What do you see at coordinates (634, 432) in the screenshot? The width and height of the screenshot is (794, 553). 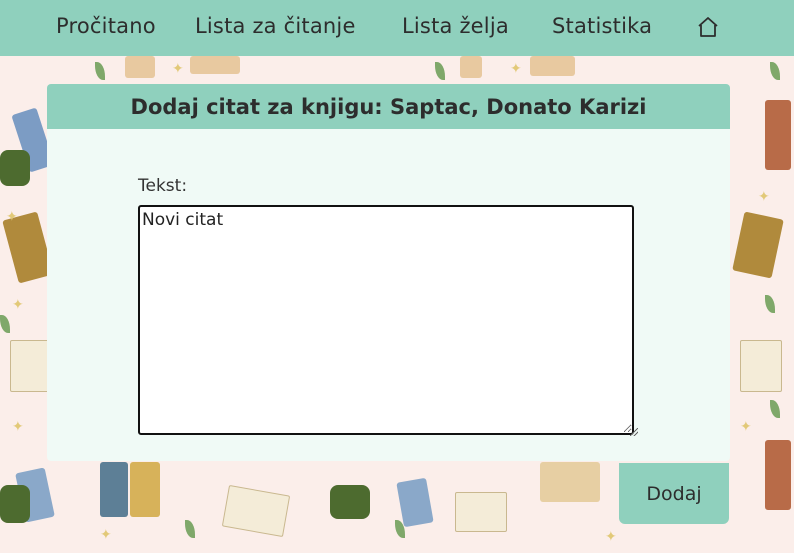 I see `resize-handle` at bounding box center [634, 432].